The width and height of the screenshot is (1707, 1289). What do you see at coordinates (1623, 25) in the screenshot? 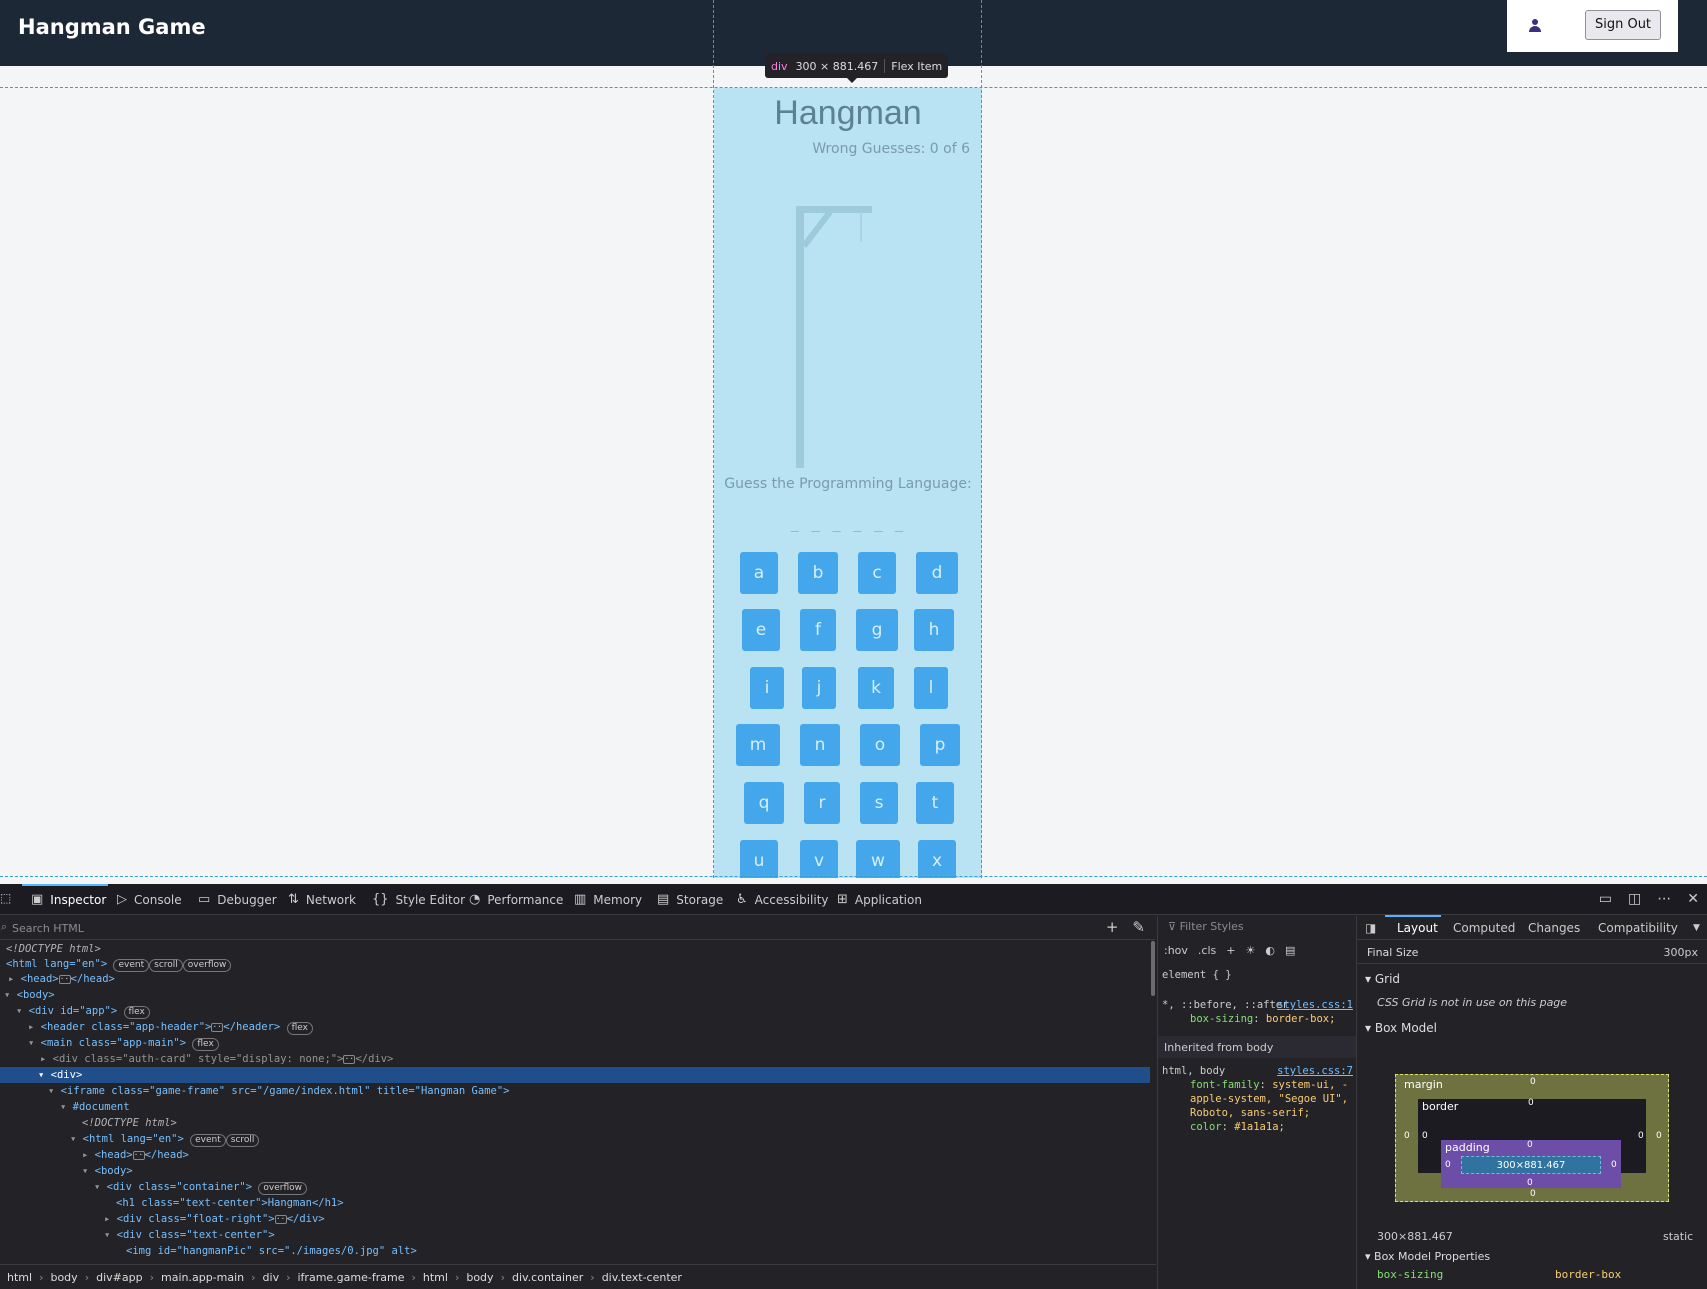
I see `sign-out-button: Sign Out` at bounding box center [1623, 25].